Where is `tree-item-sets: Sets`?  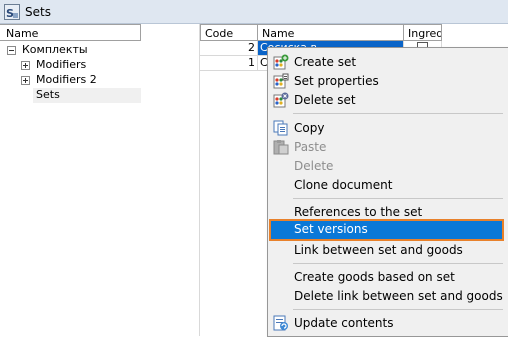 tree-item-sets: Sets is located at coordinates (87, 95).